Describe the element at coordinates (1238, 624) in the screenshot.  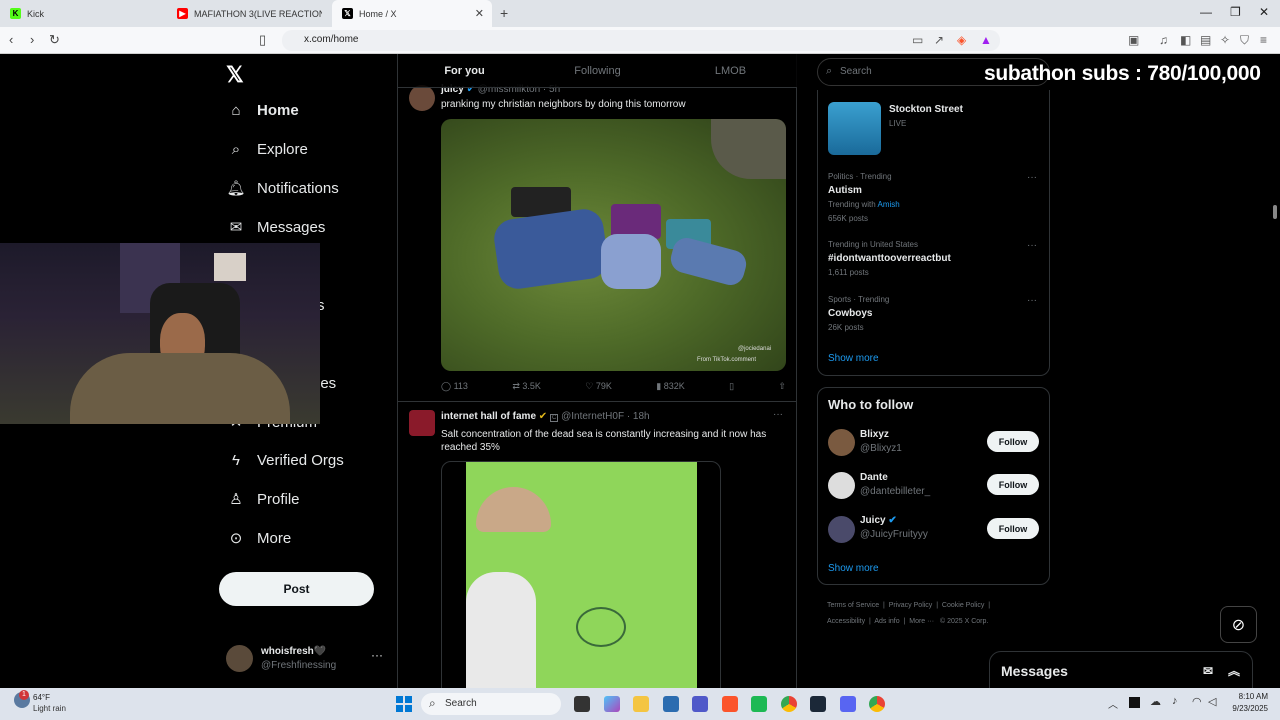
I see `grok-button: ⊘` at that location.